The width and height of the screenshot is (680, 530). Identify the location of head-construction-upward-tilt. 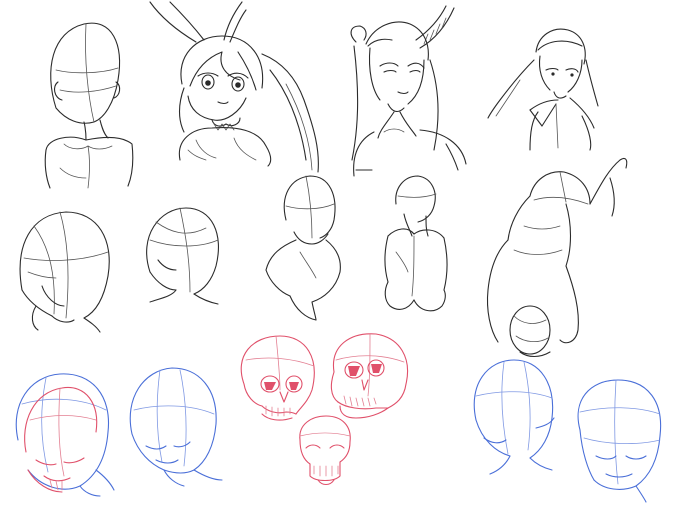
(514, 417).